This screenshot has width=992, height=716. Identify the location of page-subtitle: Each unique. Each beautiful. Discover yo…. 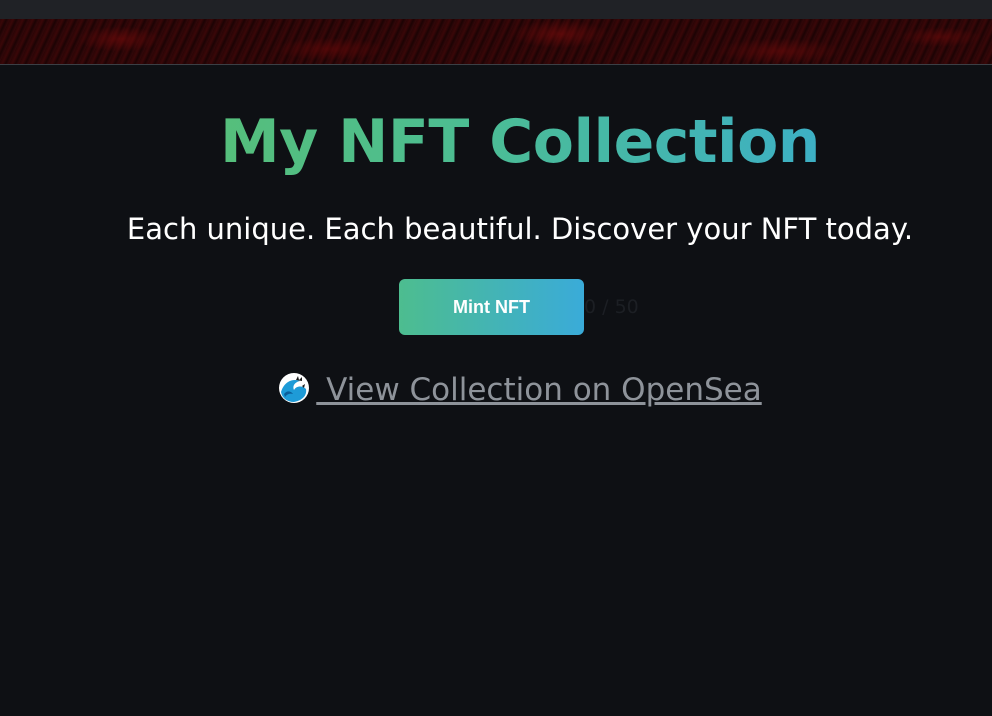
(520, 229).